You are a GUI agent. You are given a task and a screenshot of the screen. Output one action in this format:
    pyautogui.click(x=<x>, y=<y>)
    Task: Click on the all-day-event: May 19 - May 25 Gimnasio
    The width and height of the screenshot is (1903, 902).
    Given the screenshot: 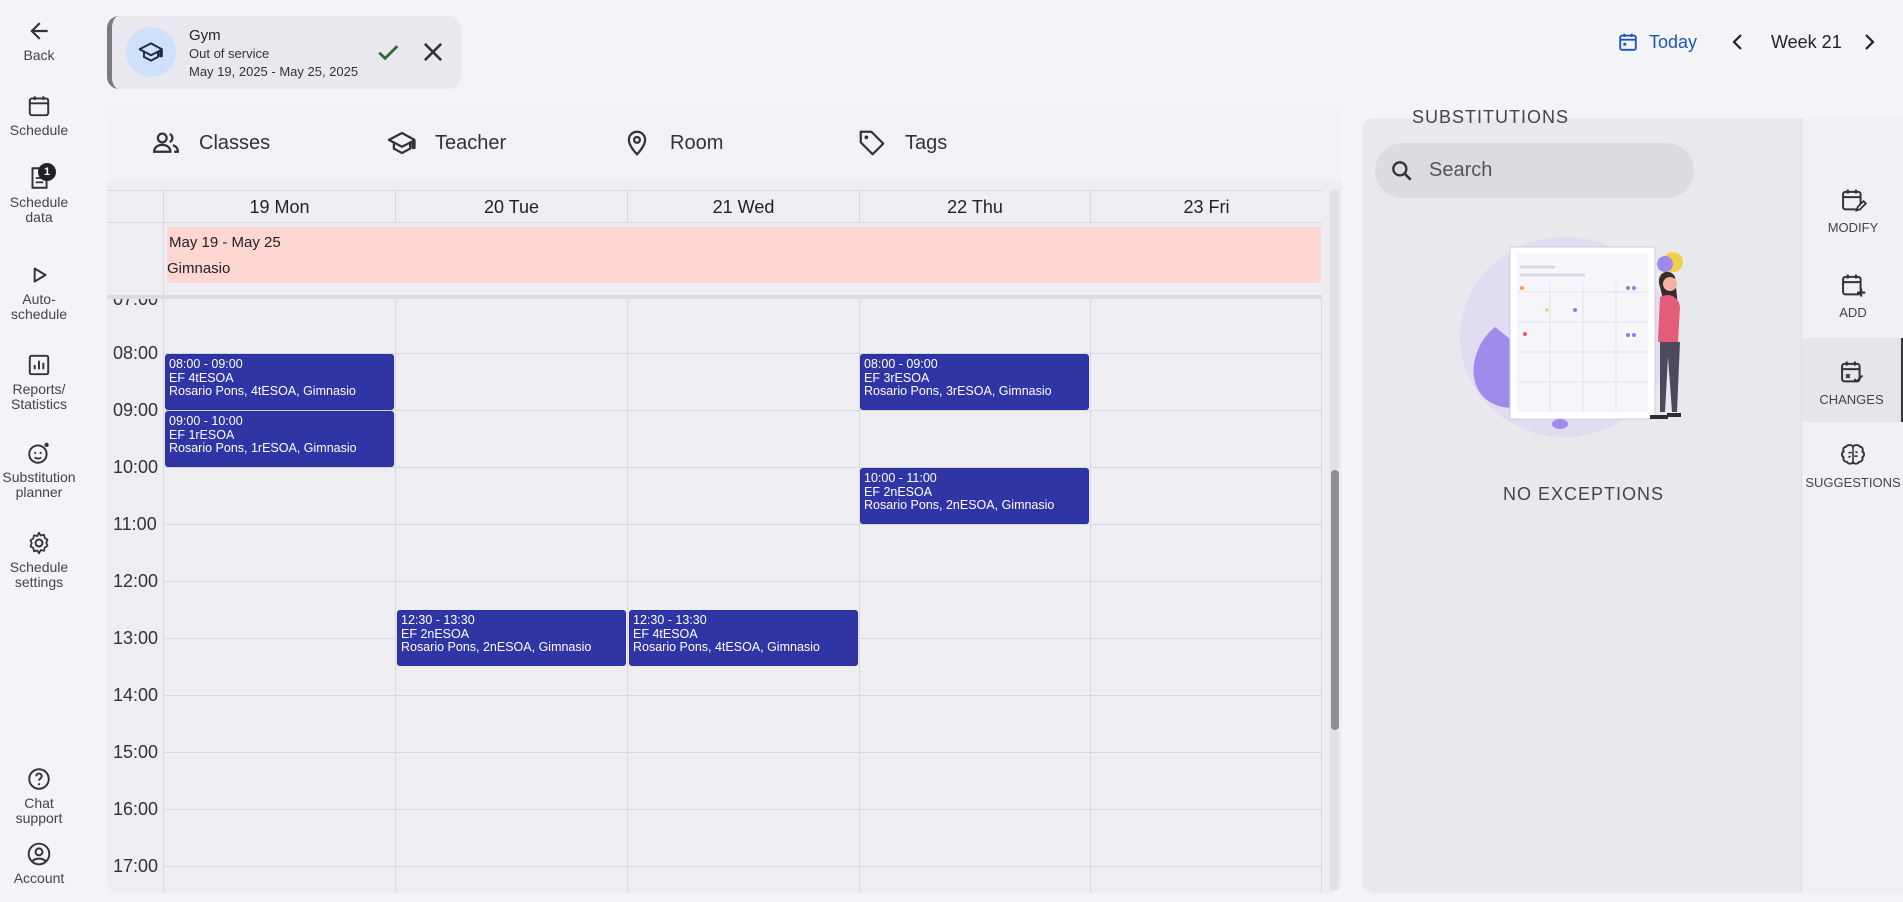 What is the action you would take?
    pyautogui.click(x=744, y=255)
    